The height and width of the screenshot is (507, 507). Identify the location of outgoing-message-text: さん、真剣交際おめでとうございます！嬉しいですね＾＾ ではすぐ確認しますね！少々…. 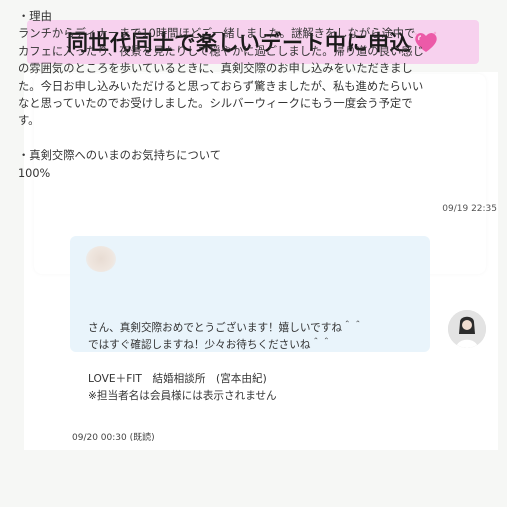
(226, 362).